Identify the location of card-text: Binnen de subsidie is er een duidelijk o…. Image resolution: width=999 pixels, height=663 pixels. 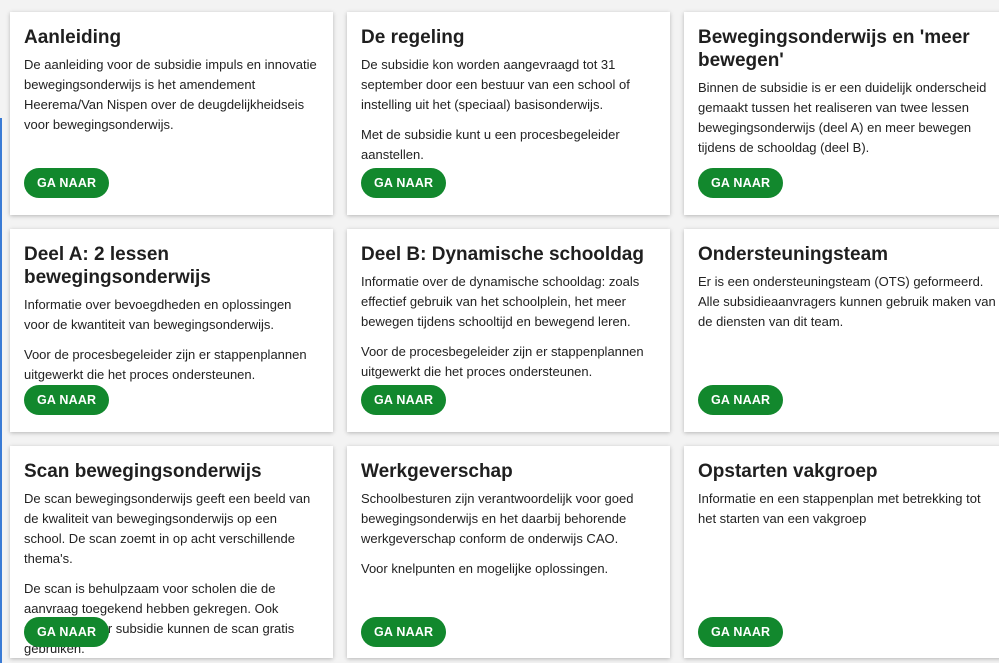
(842, 117).